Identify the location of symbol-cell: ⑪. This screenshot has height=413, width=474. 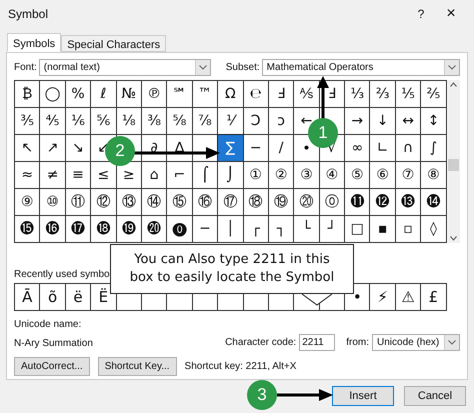
(79, 202).